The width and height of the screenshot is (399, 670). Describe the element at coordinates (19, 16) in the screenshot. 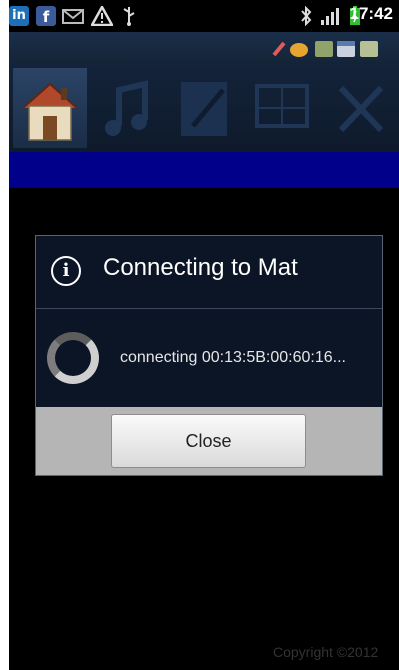

I see `linkedin-icon: in` at that location.